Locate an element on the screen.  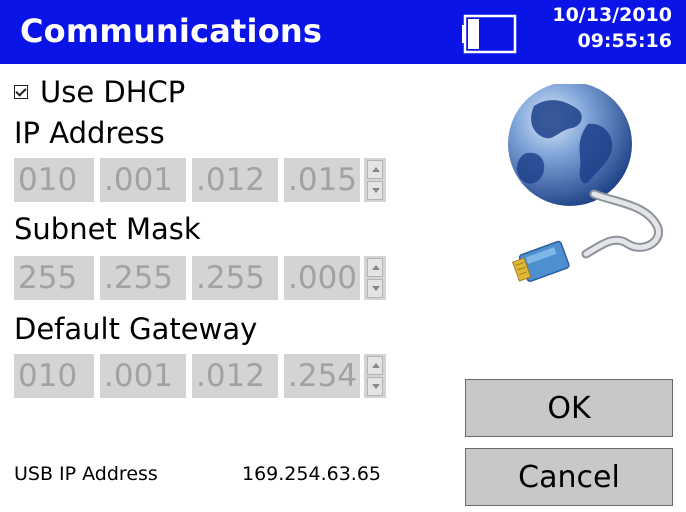
battery-icon is located at coordinates (489, 34).